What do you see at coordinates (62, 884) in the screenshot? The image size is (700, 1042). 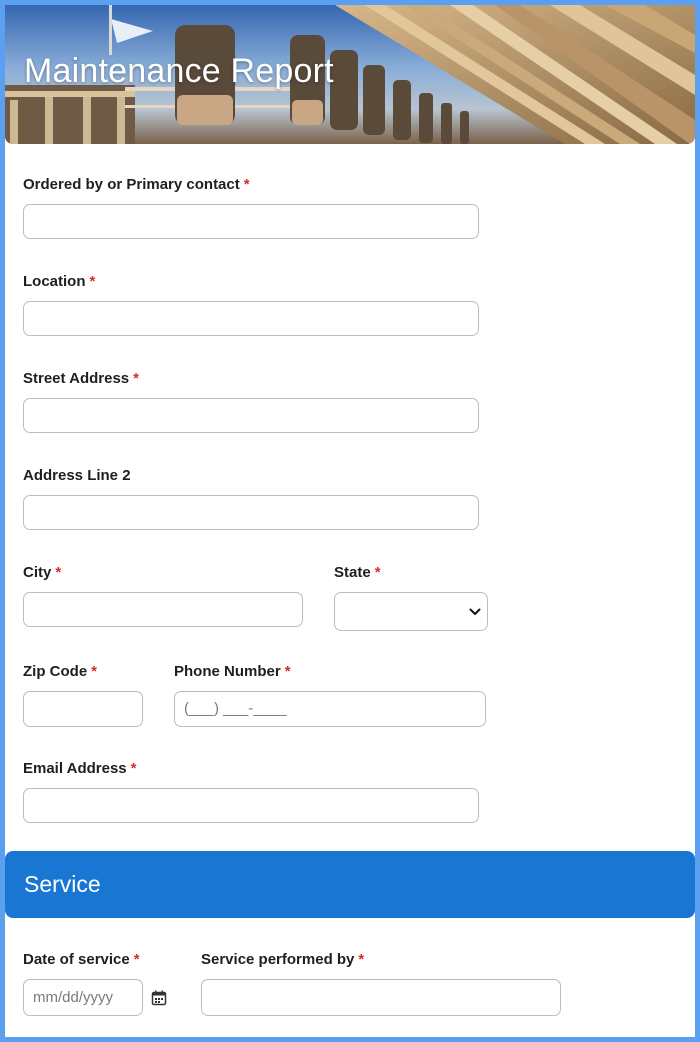 I see `service-section-title: Service` at bounding box center [62, 884].